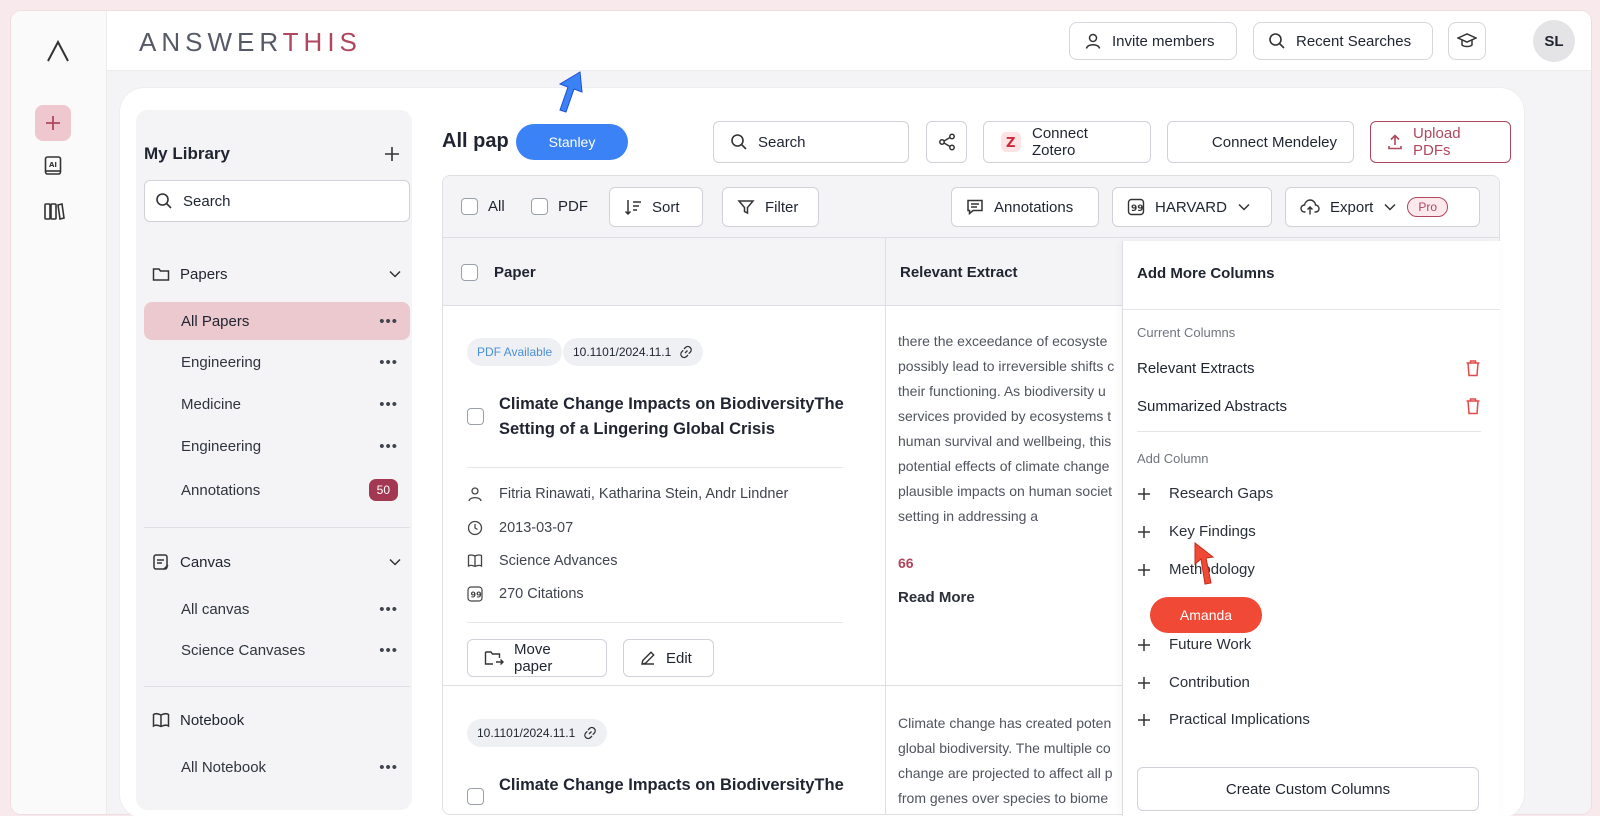 The height and width of the screenshot is (816, 1600). What do you see at coordinates (668, 658) in the screenshot?
I see `edit-button: Edit` at bounding box center [668, 658].